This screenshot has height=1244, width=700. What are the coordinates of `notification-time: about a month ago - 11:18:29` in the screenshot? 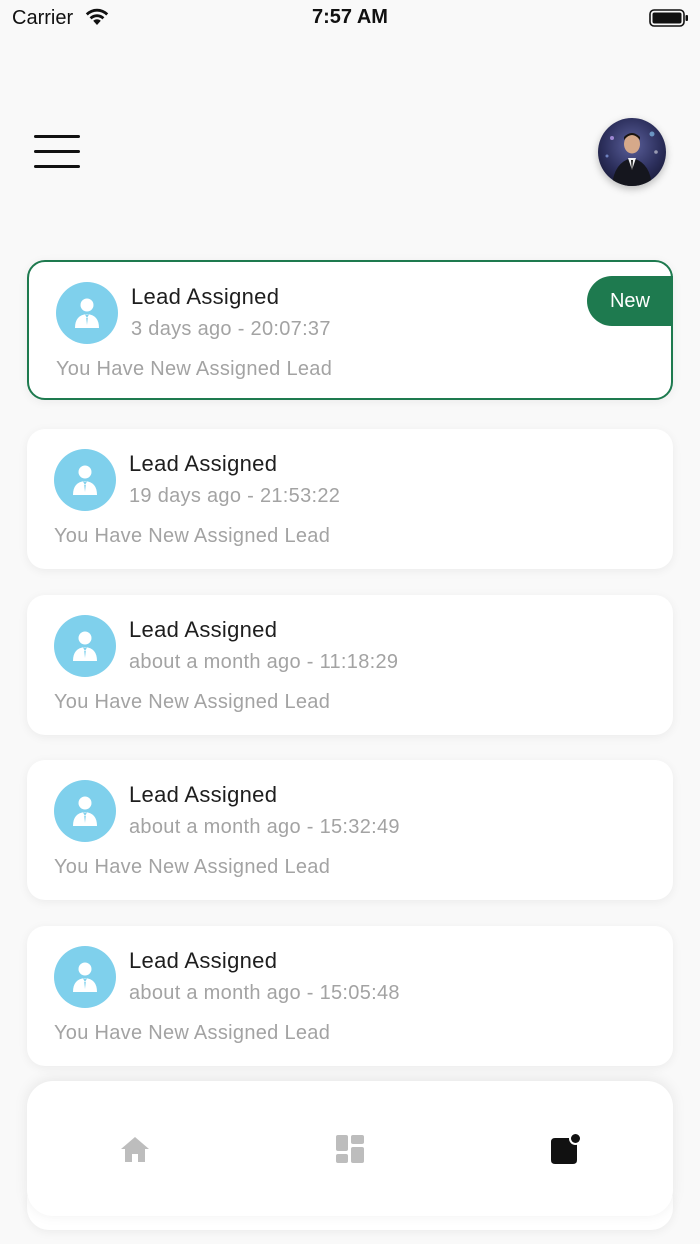 It's located at (264, 662).